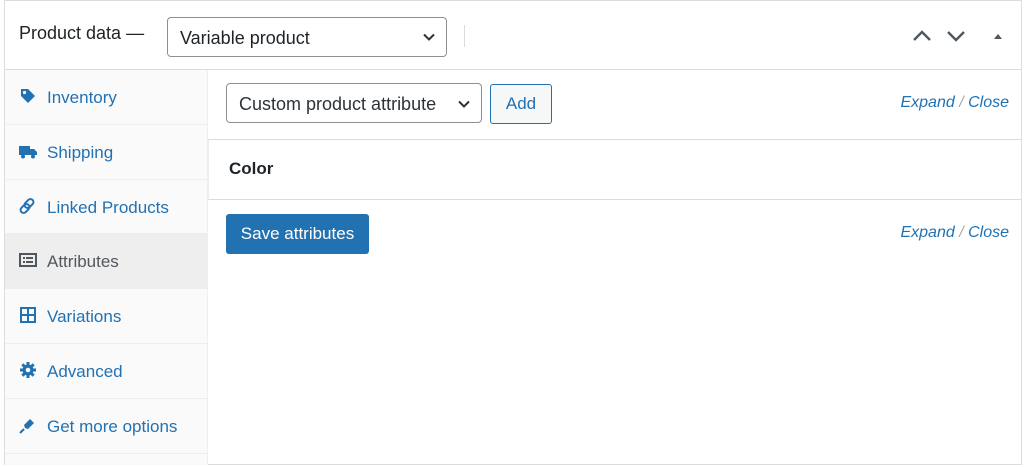  What do you see at coordinates (28, 315) in the screenshot?
I see `grid-icon` at bounding box center [28, 315].